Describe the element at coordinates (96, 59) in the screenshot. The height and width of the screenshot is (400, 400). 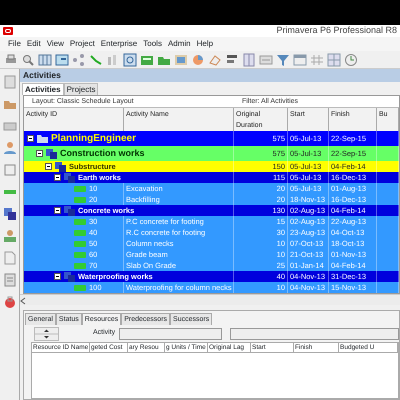
I see `link-icon` at that location.